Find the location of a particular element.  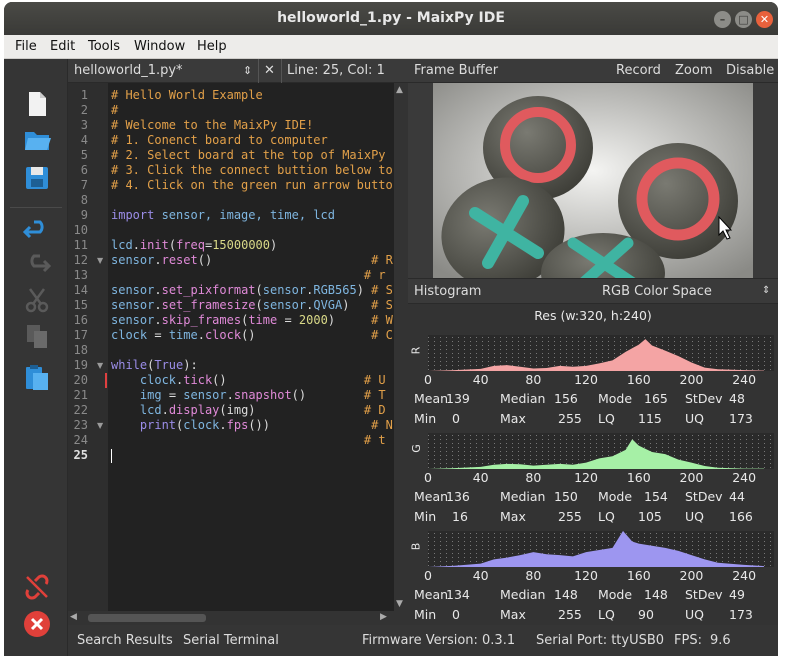

search-results-tab: Search Results is located at coordinates (125, 640).